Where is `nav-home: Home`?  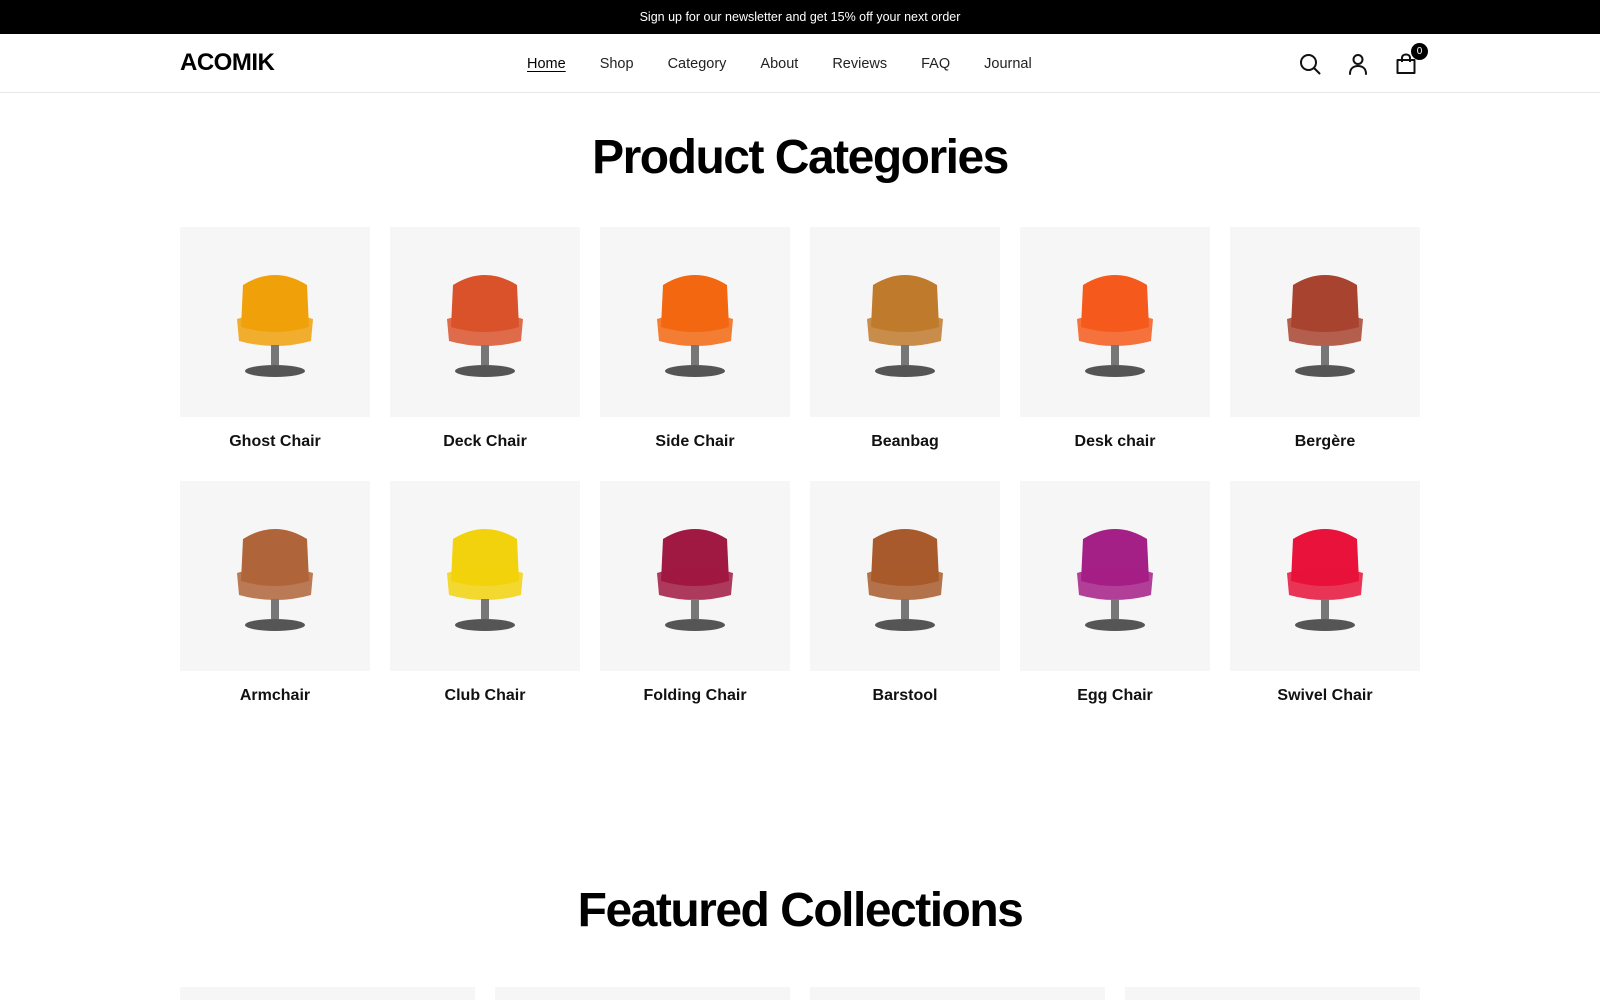 nav-home: Home is located at coordinates (546, 64).